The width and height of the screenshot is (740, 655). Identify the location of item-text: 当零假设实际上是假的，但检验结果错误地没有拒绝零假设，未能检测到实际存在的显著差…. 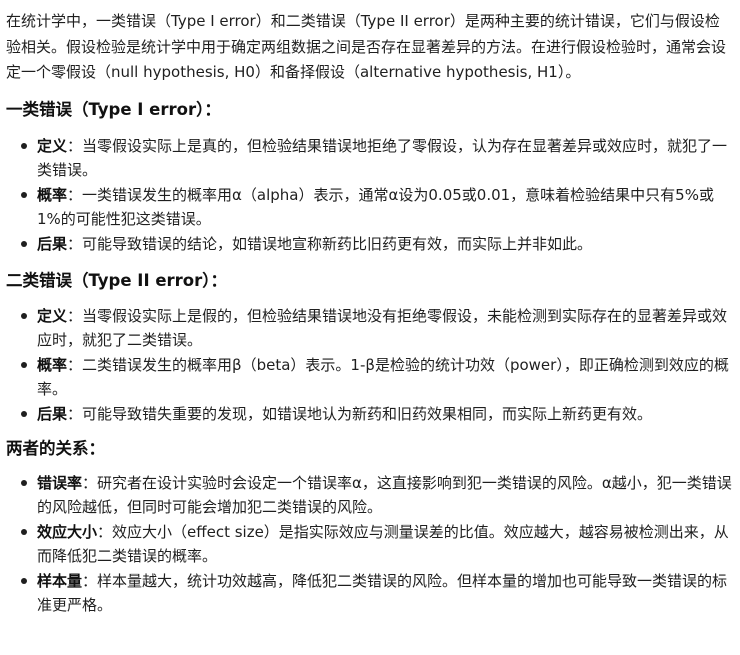
(382, 327).